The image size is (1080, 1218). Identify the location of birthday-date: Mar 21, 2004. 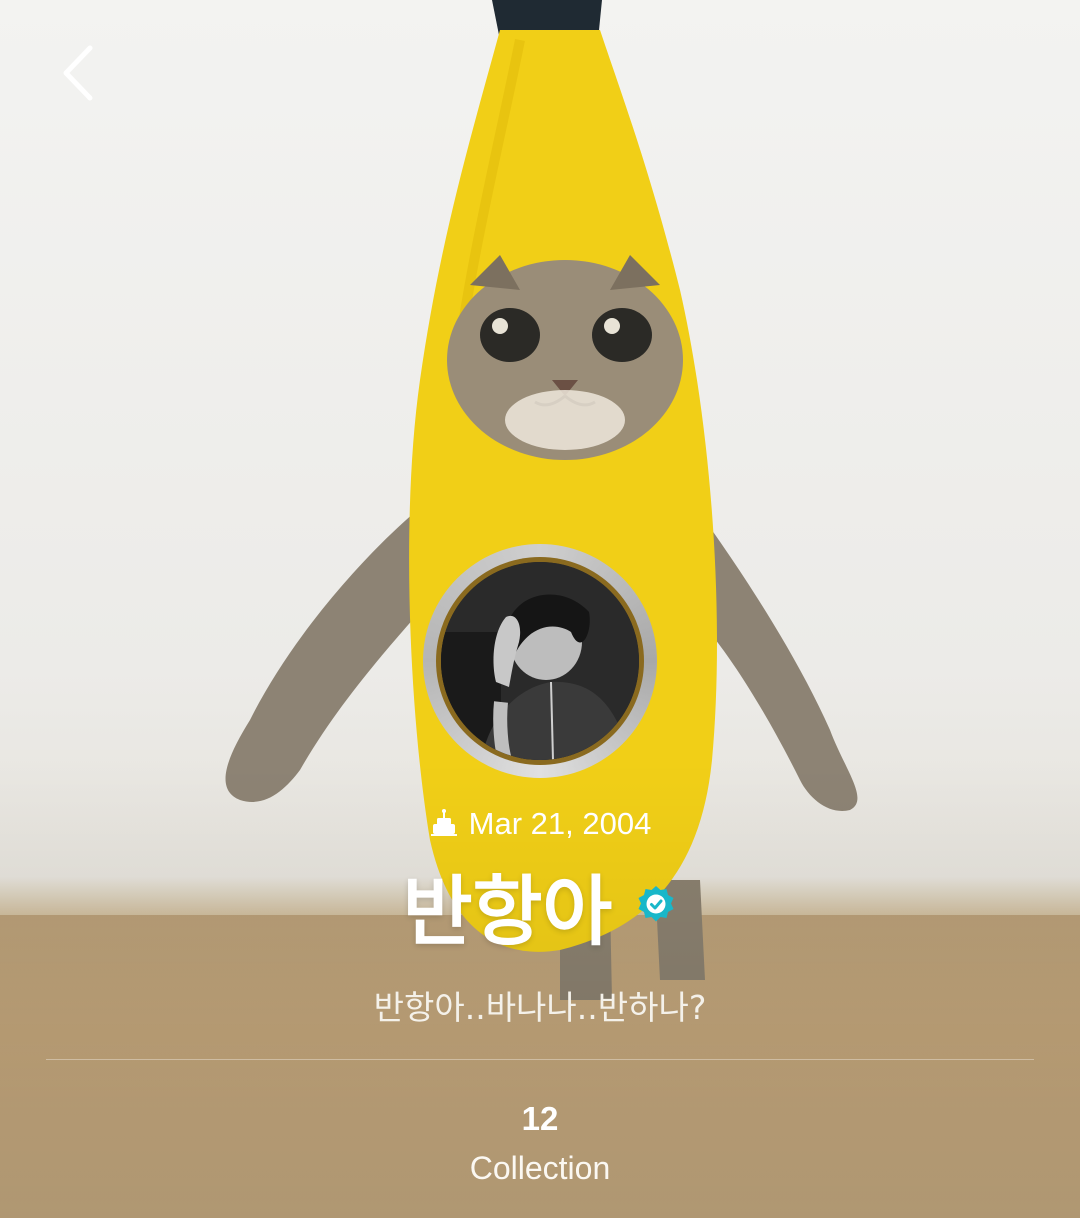
(560, 823).